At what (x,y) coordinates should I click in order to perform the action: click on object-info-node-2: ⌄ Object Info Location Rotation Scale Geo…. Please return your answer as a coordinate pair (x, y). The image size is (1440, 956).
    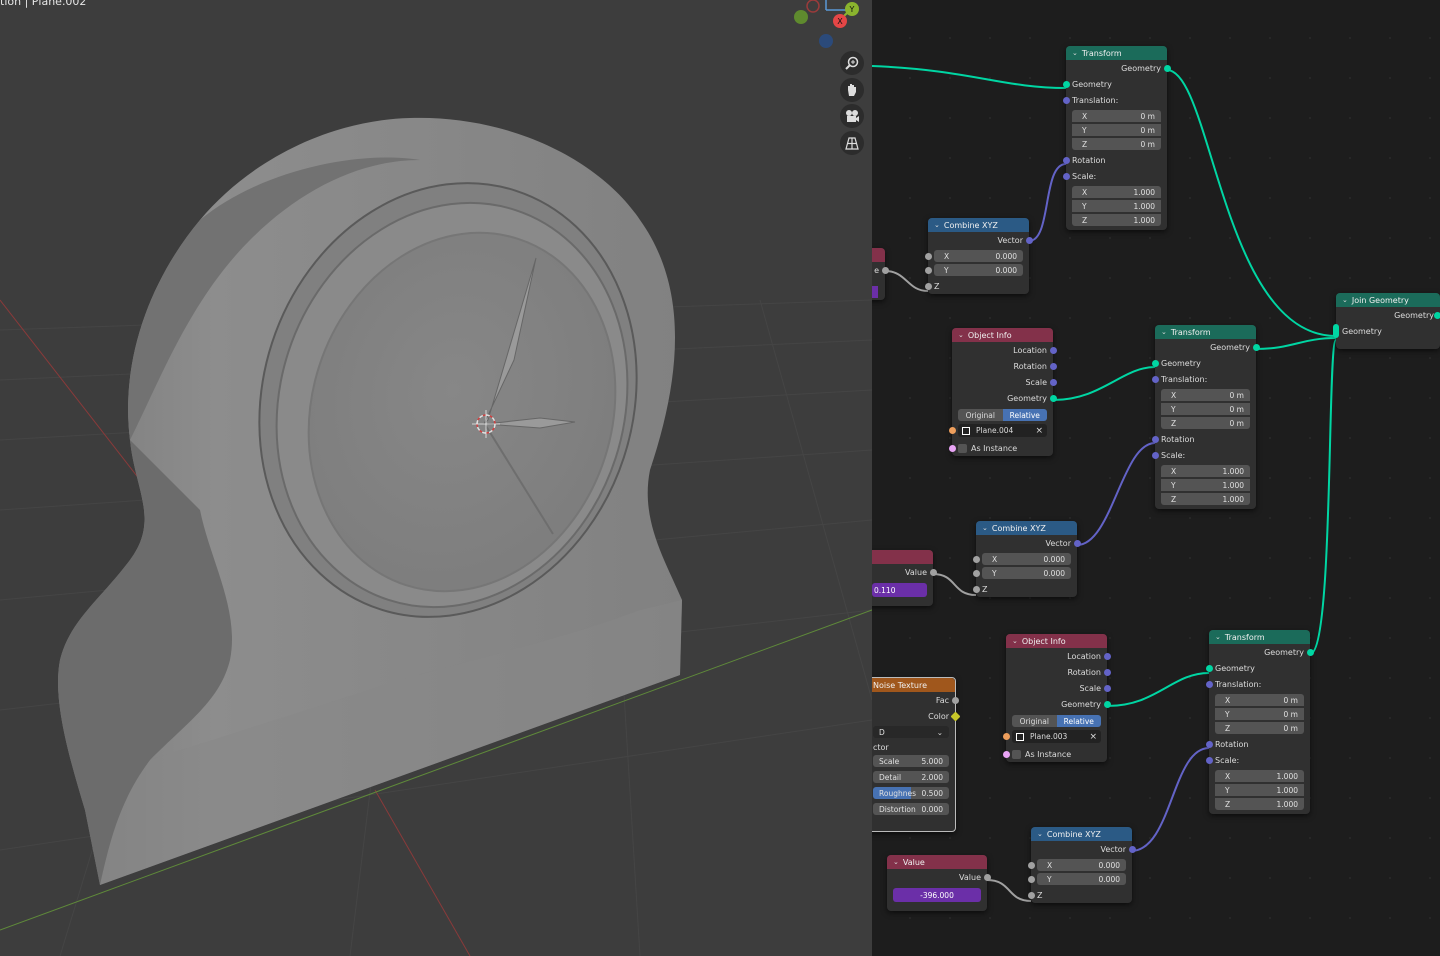
    Looking at the image, I should click on (1056, 698).